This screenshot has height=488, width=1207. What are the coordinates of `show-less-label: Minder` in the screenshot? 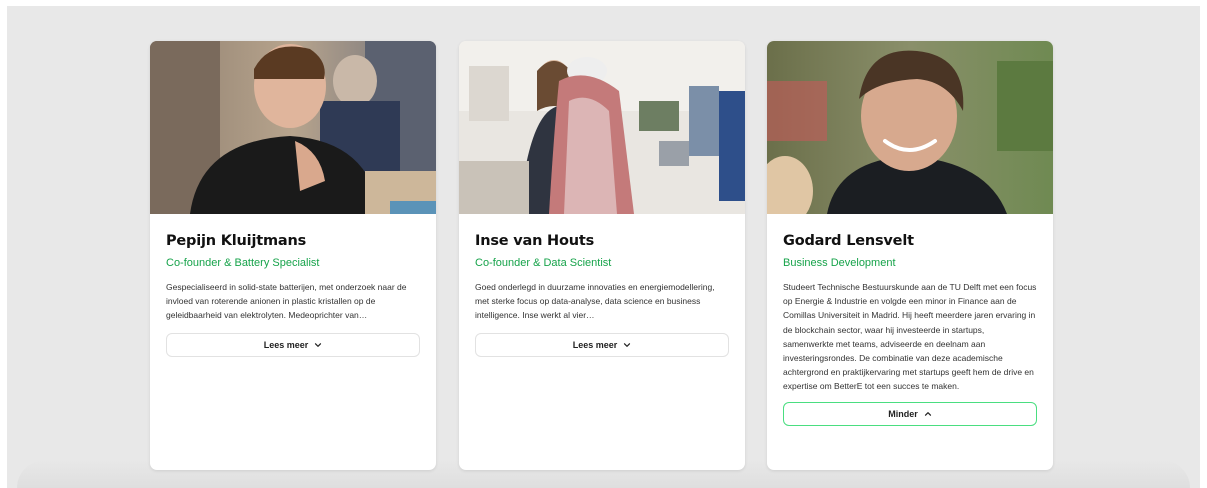 It's located at (903, 413).